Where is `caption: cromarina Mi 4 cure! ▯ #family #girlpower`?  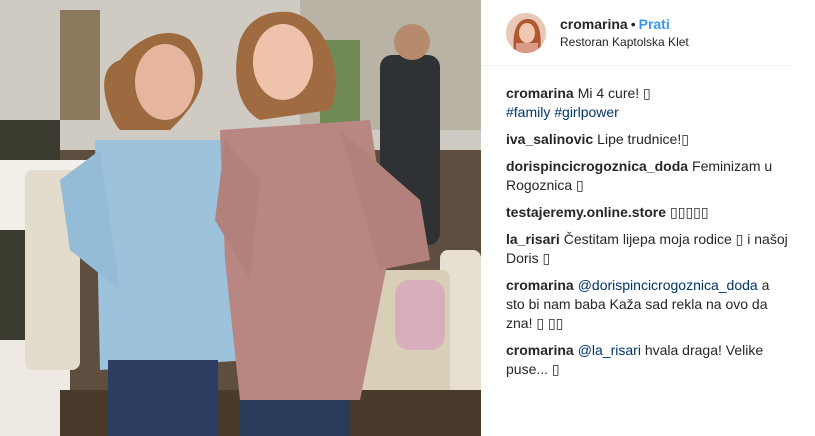 caption: cromarina Mi 4 cure! ▯ #family #girlpower is located at coordinates (648, 103).